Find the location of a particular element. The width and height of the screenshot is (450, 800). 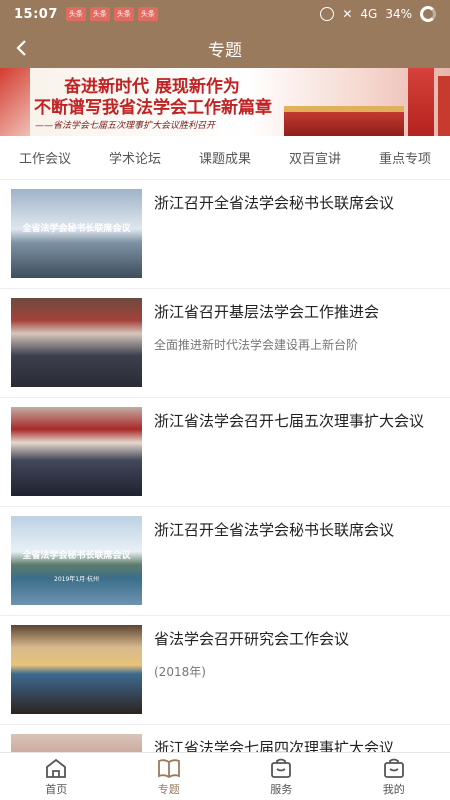

list-item: 浙江省召开基层法学会工作推进会 全面推进新时代法学会建设再上新台阶 is located at coordinates (225, 343).